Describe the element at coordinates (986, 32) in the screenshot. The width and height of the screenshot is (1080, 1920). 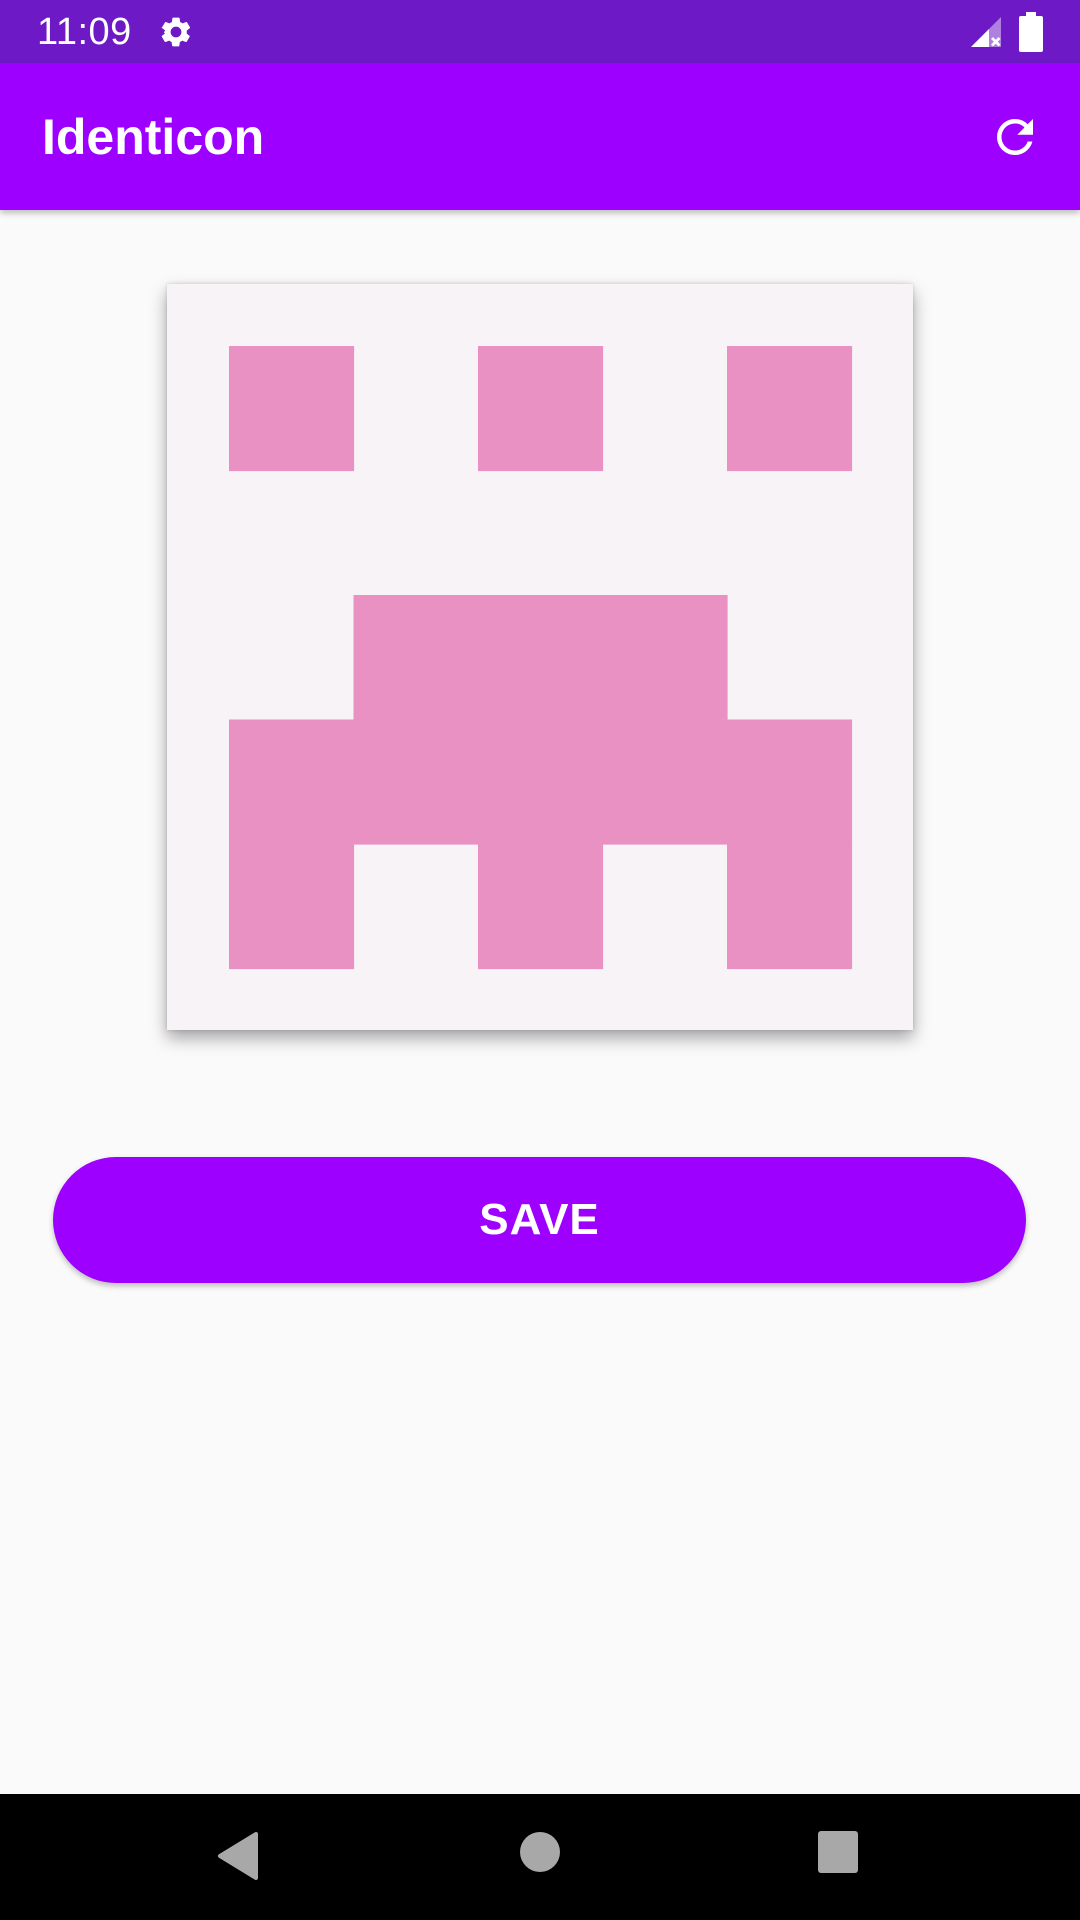
I see `signal-no-service-icon` at that location.